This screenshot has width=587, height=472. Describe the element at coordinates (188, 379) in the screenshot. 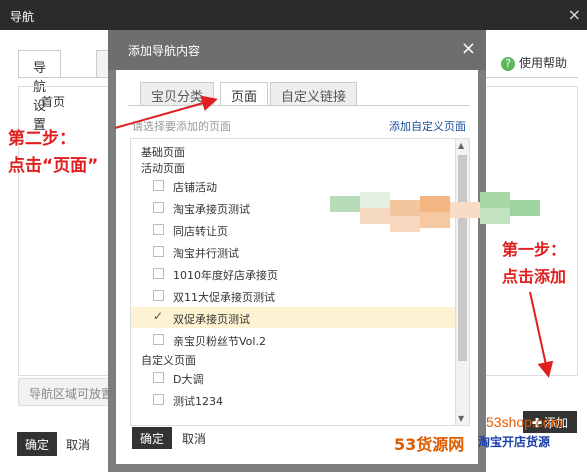

I see `list-item-label: D大调` at that location.